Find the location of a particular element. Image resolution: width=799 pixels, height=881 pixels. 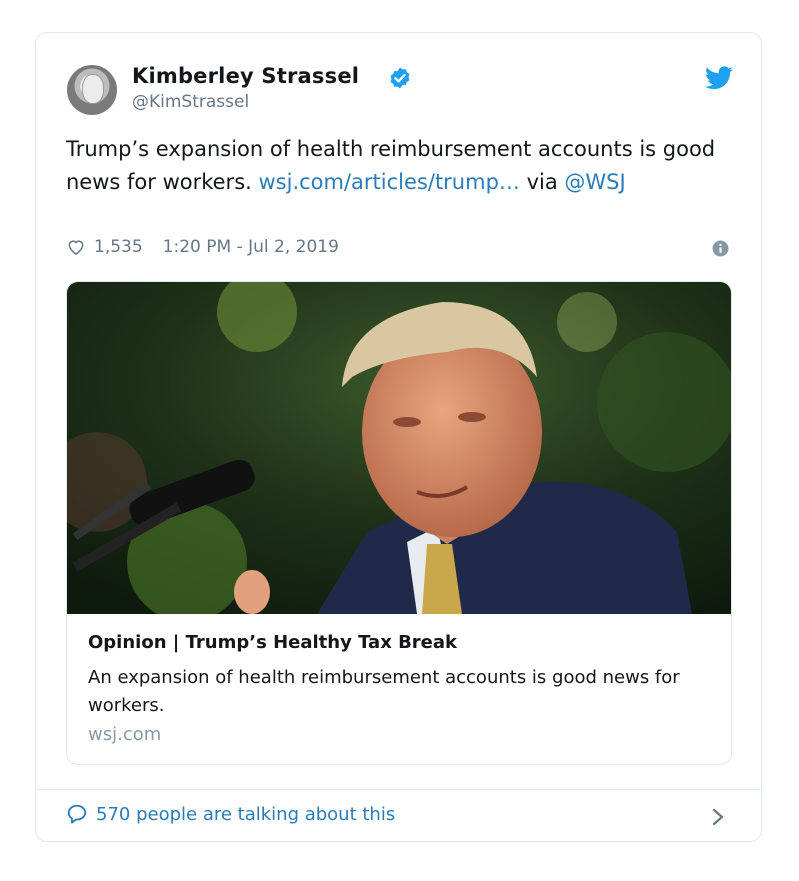

tweet-timestamp: 1:20 PM - Jul 2, 2019 is located at coordinates (251, 247).